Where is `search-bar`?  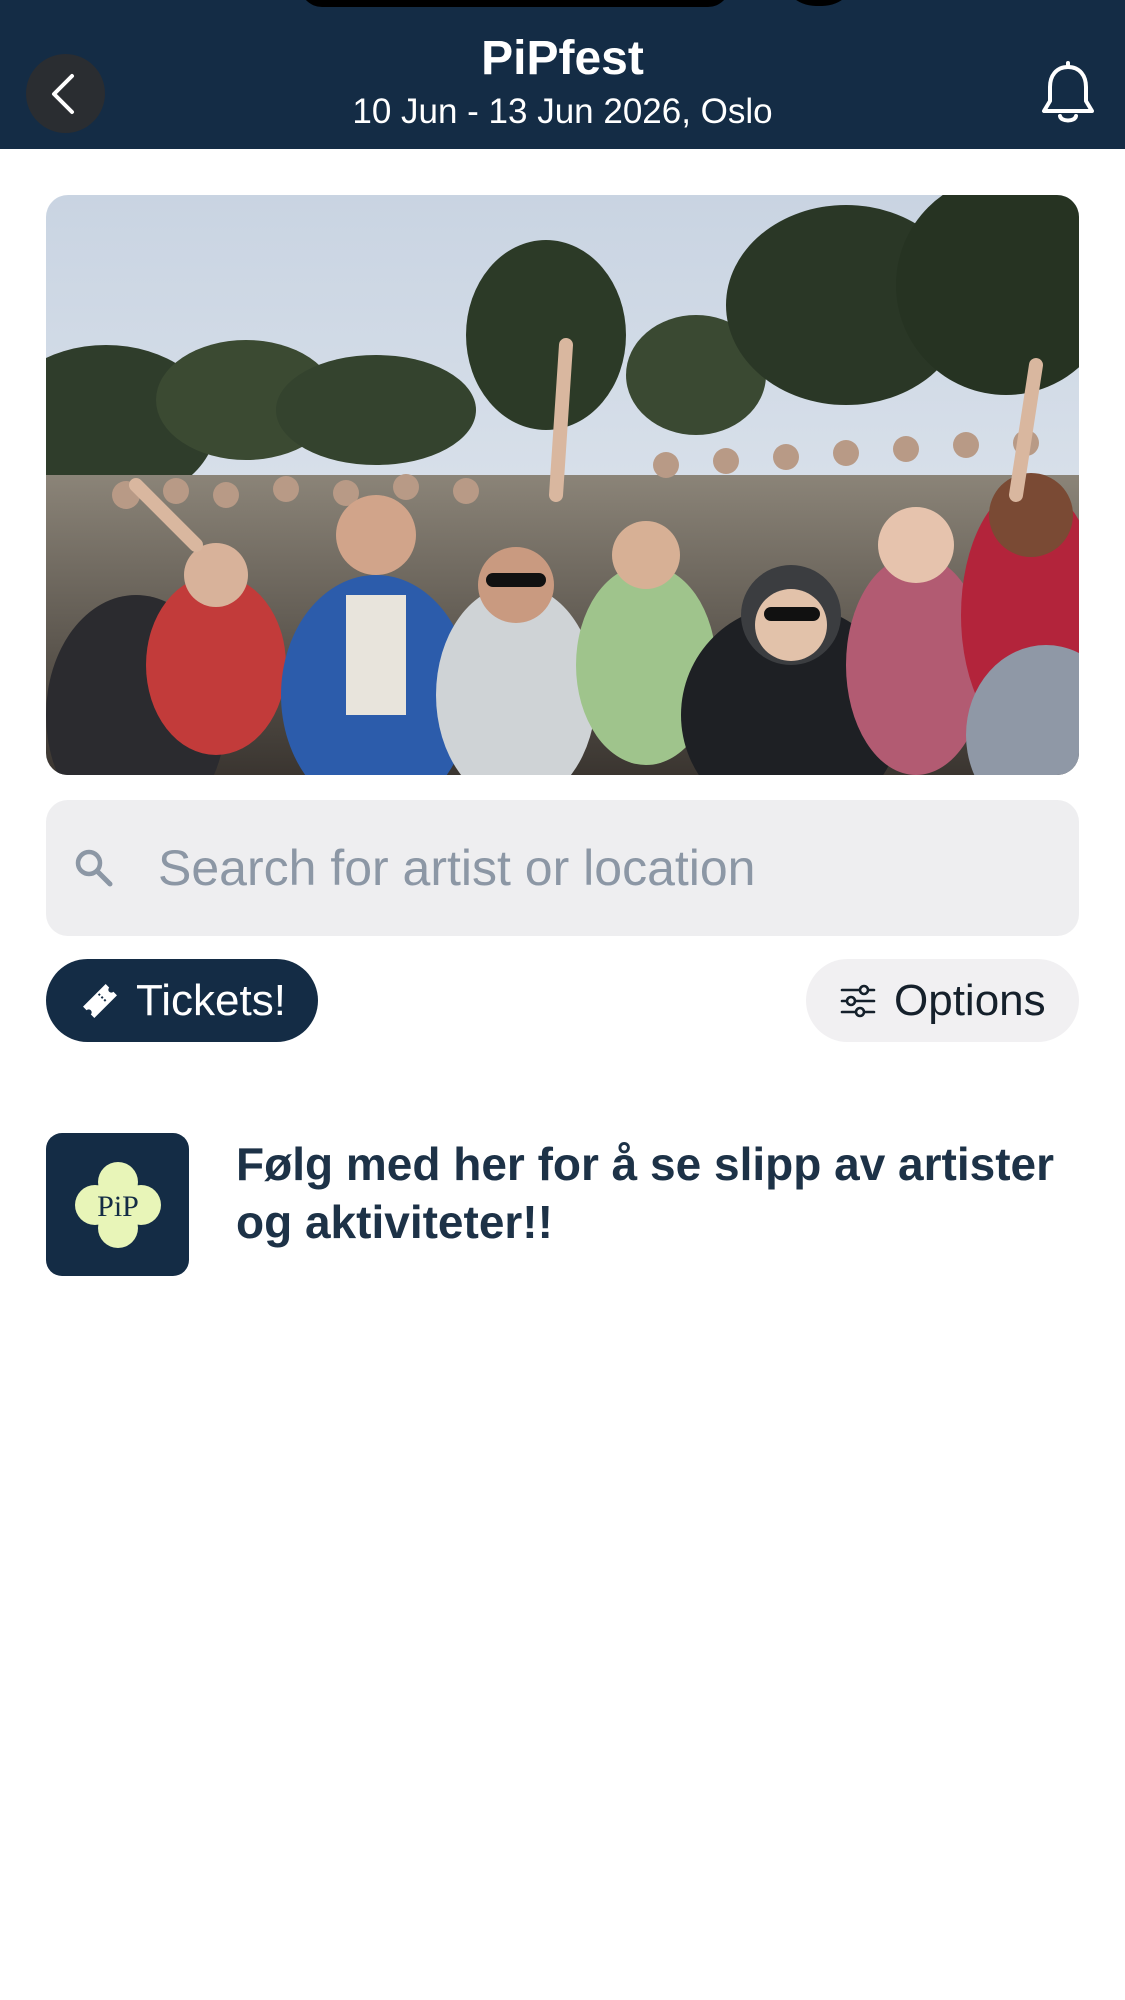 search-bar is located at coordinates (562, 868).